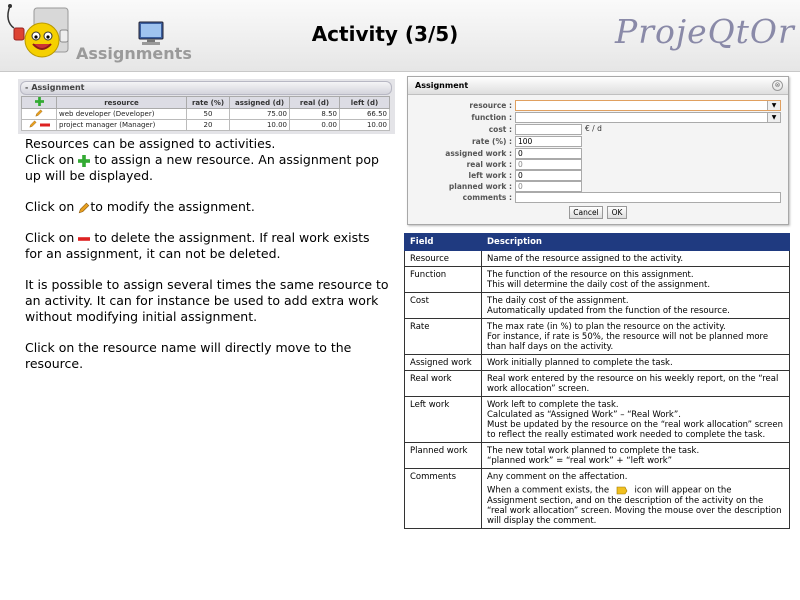 This screenshot has width=800, height=600. What do you see at coordinates (259, 125) in the screenshot?
I see `assigned-value: 10.00` at bounding box center [259, 125].